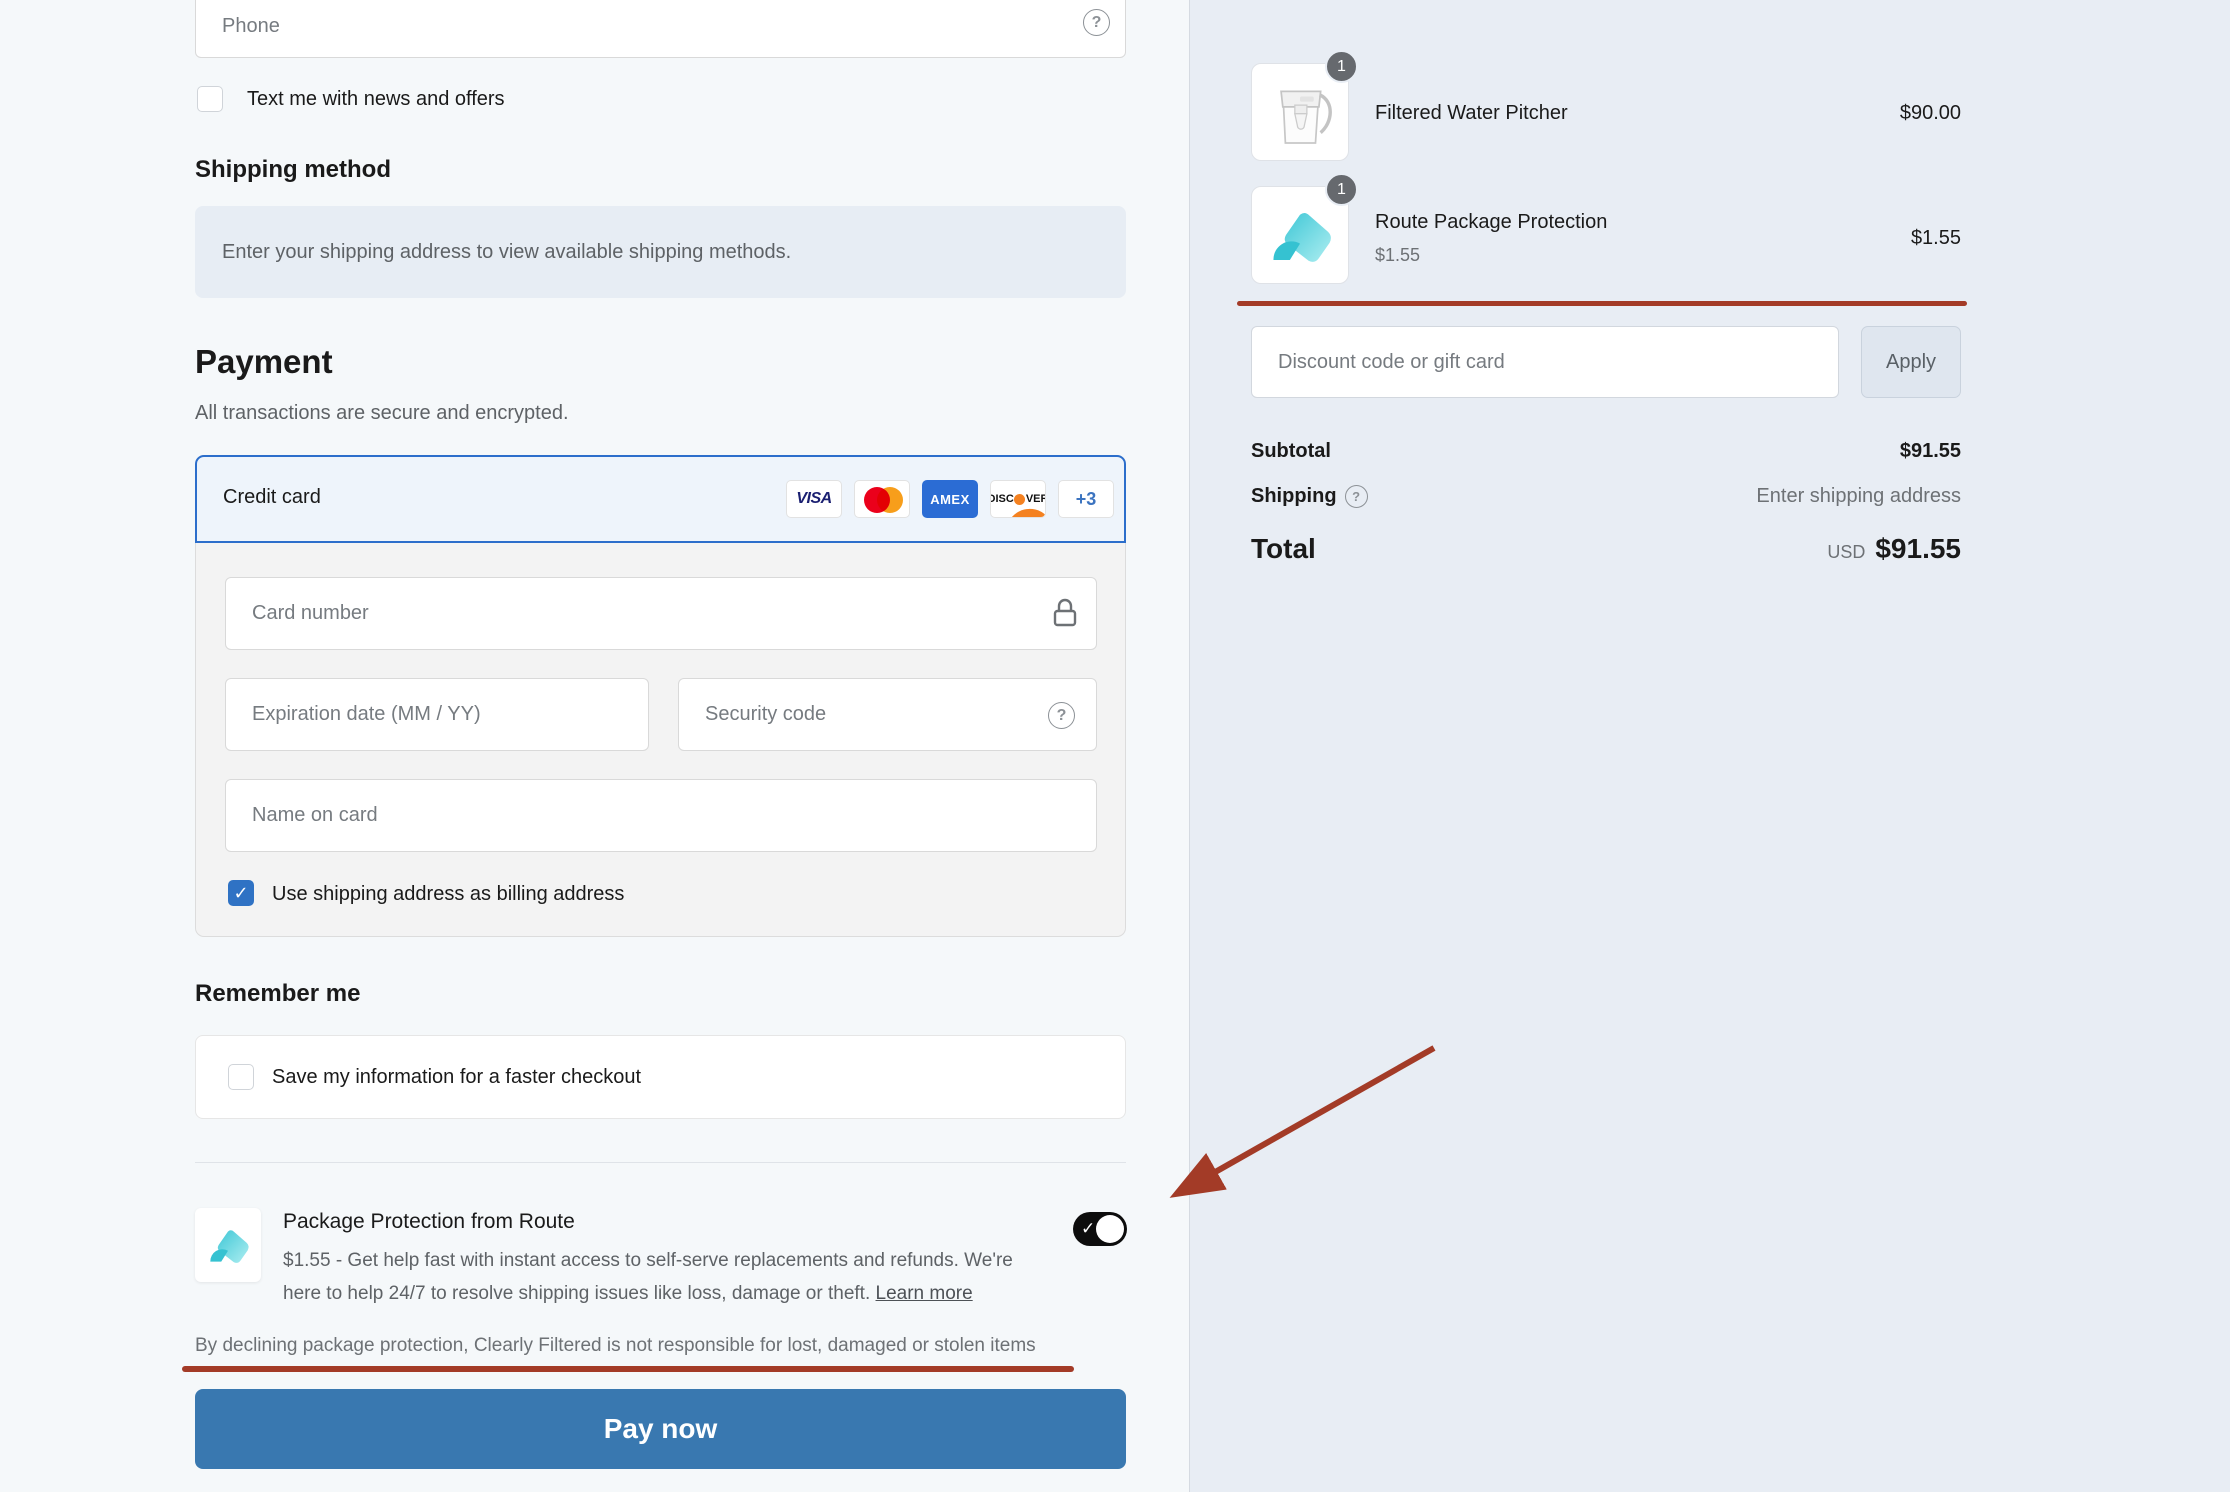 The image size is (2230, 1492). I want to click on toggle-knob, so click(1110, 1229).